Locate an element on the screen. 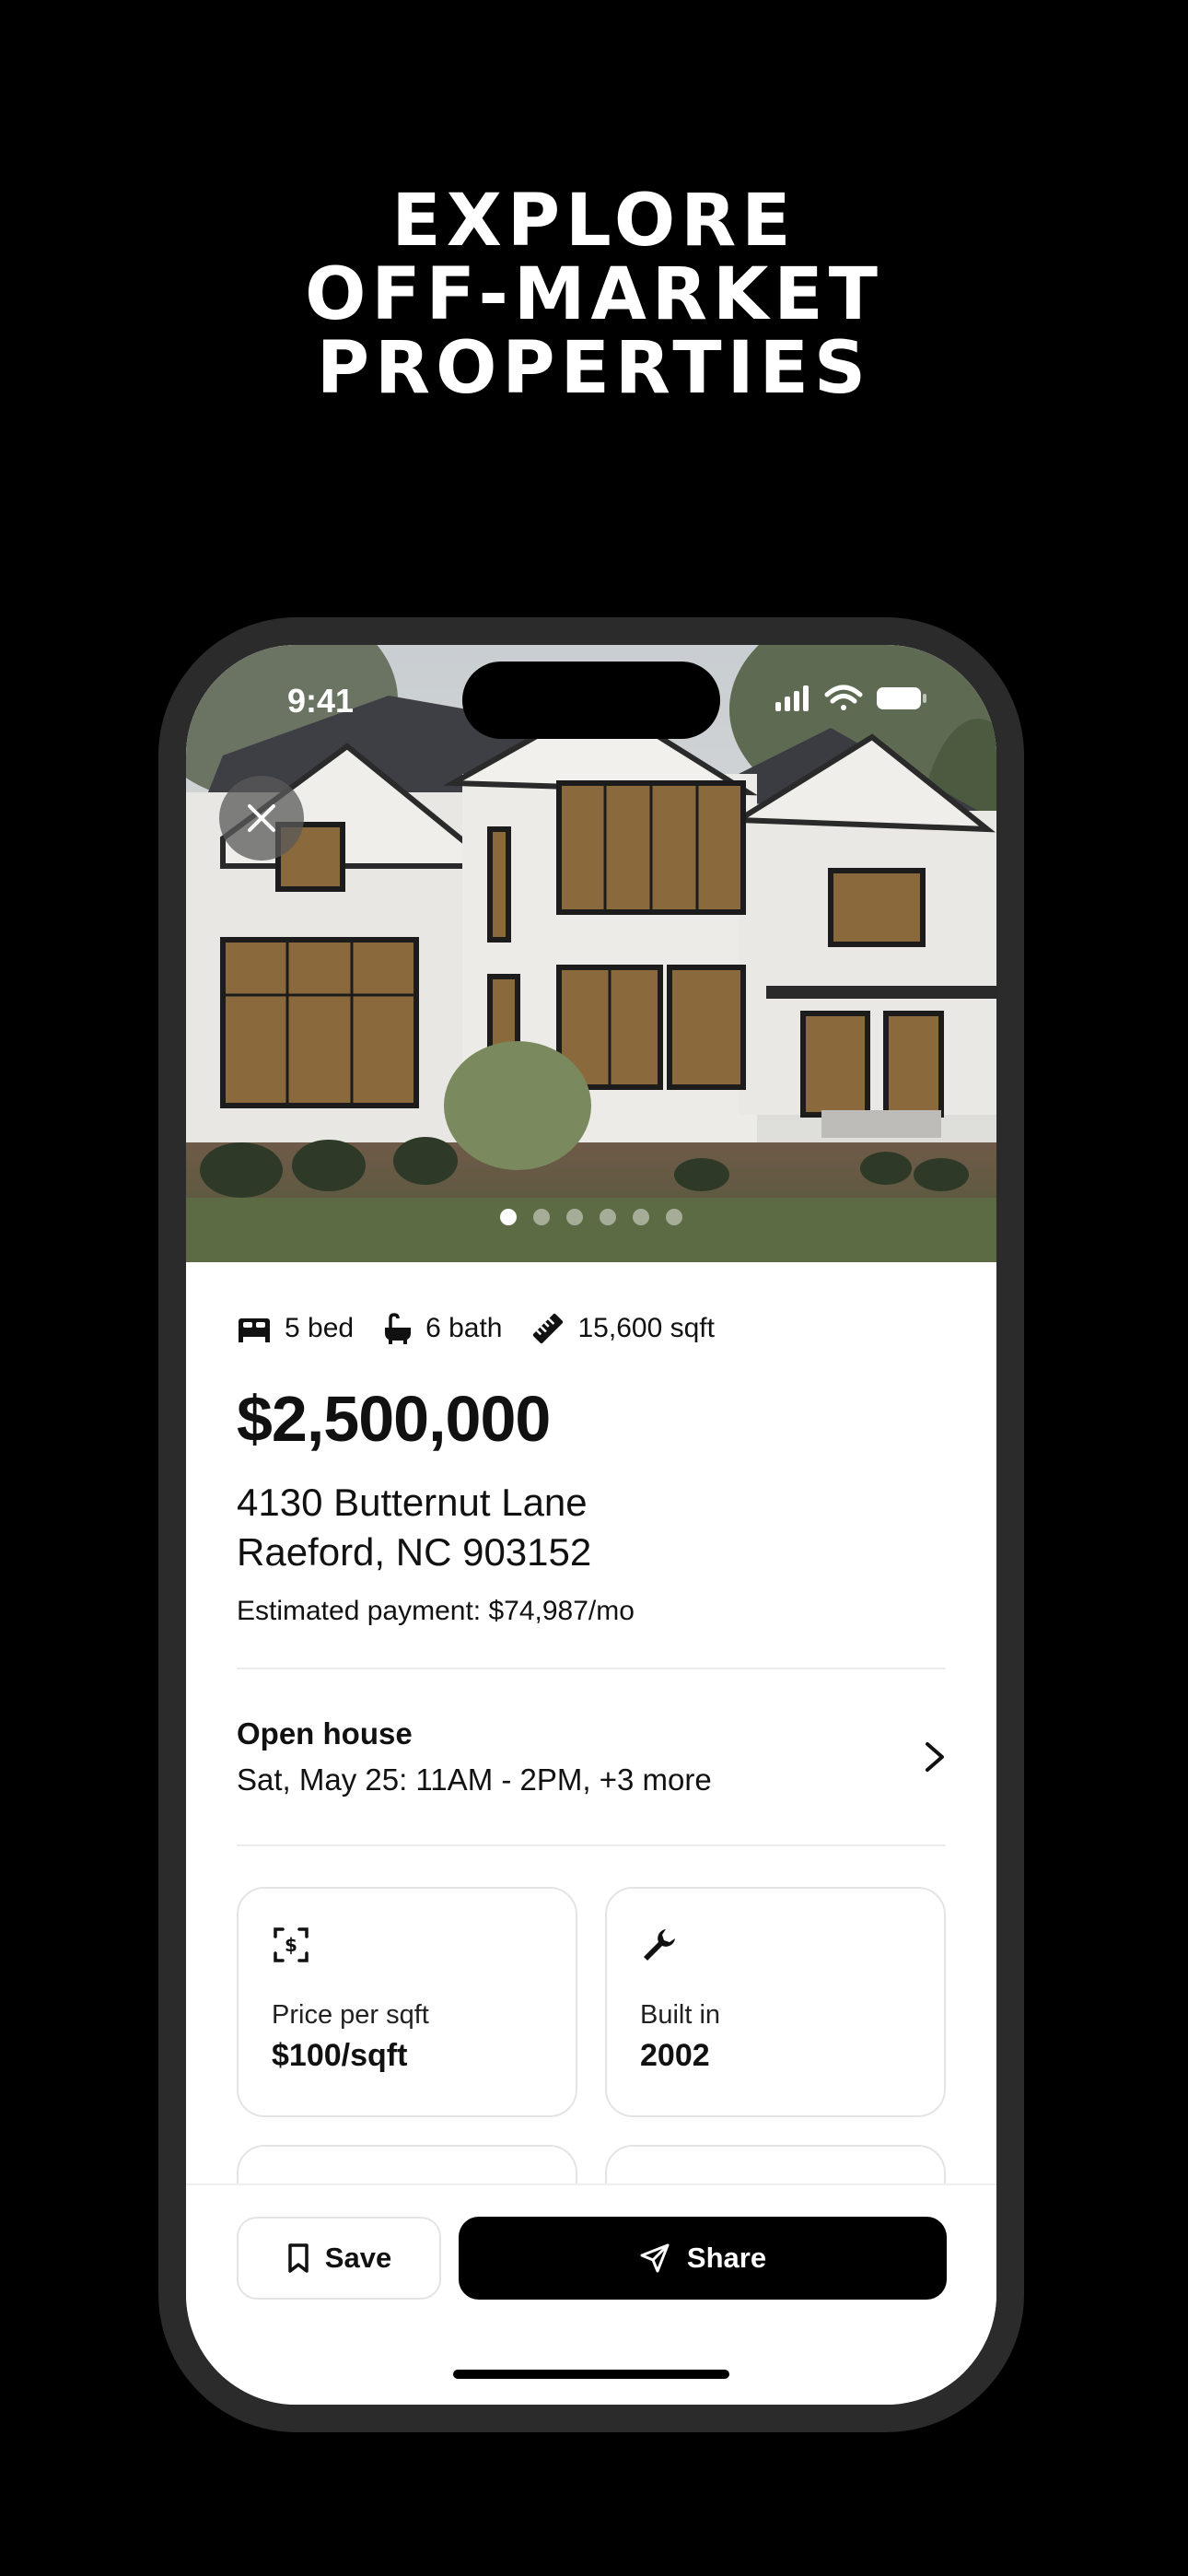  close-icon is located at coordinates (261, 818).